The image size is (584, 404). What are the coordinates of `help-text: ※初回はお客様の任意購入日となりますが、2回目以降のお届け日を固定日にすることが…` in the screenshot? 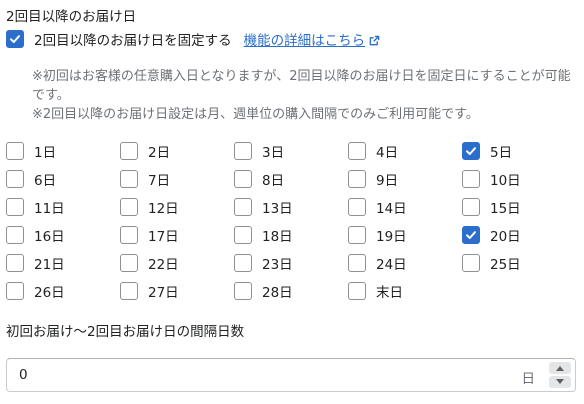 It's located at (306, 95).